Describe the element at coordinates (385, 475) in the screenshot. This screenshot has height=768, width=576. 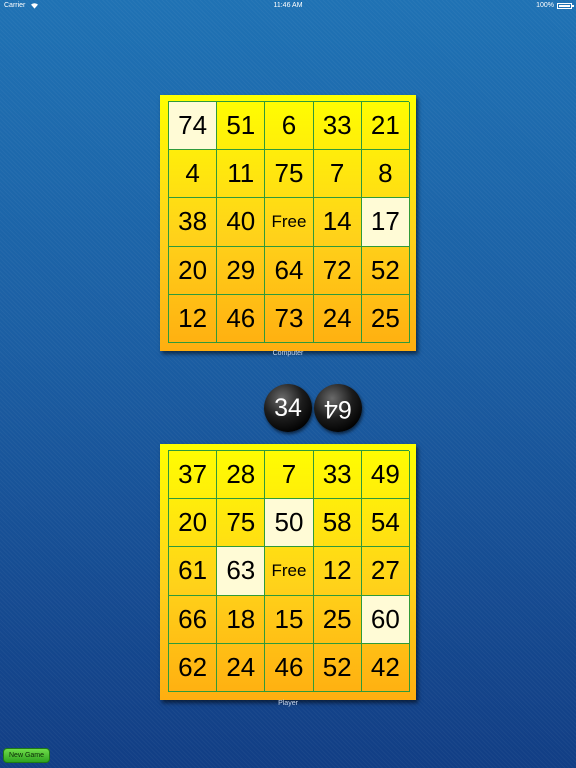
I see `bingo-cell: 49` at that location.